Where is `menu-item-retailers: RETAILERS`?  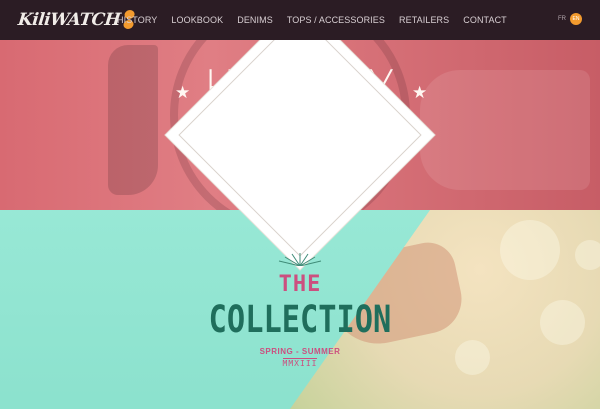
menu-item-retailers: RETAILERS is located at coordinates (424, 20).